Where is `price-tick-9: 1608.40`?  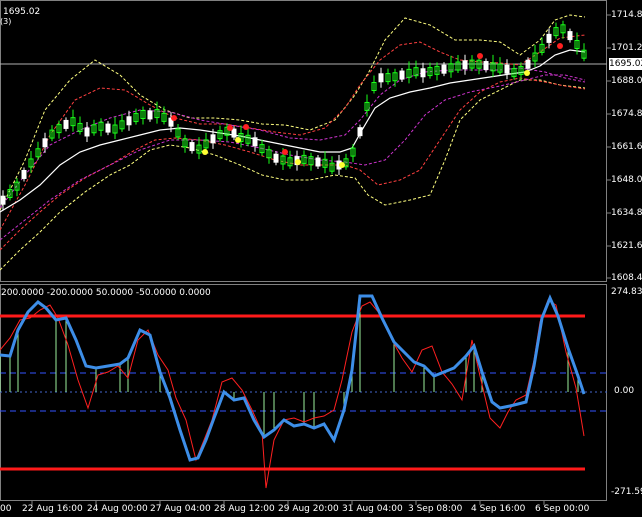 price-tick-9: 1608.40 is located at coordinates (626, 278).